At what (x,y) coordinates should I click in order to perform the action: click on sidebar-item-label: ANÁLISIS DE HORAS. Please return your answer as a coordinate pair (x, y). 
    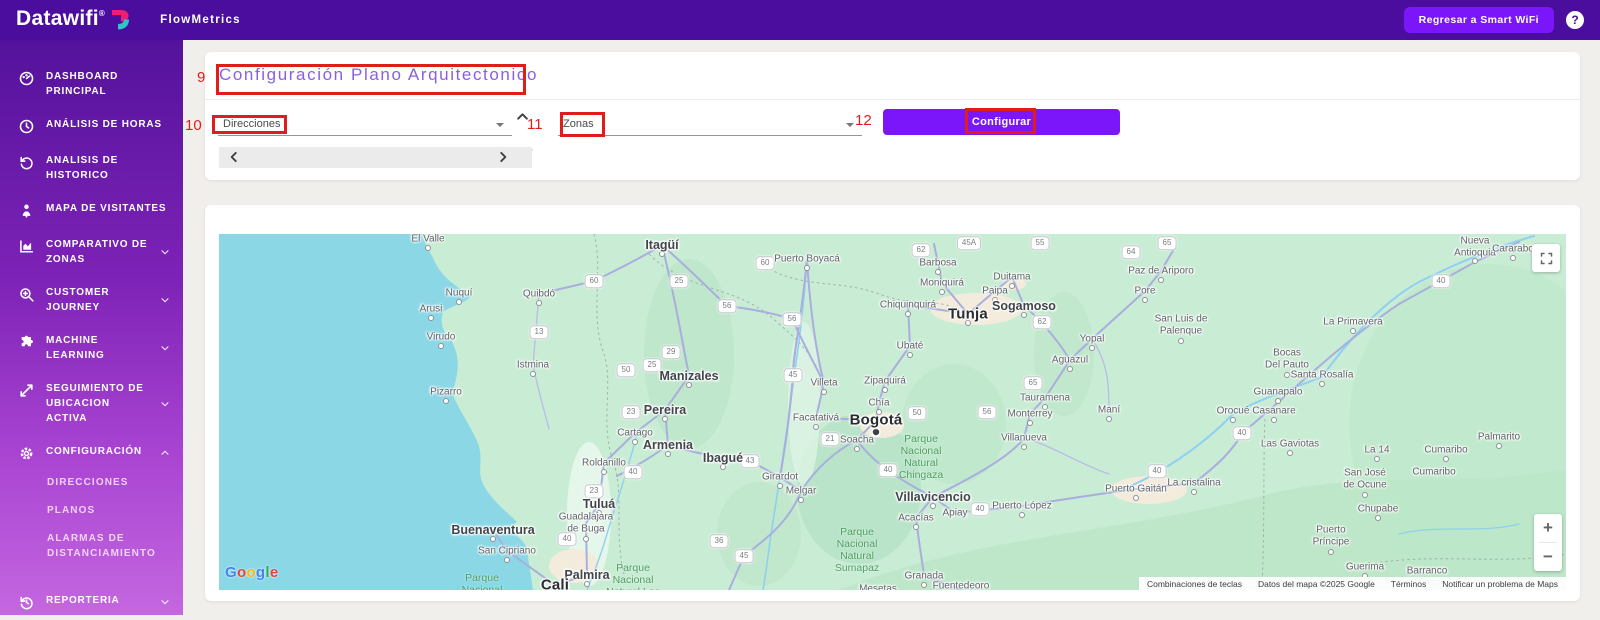
    Looking at the image, I should click on (104, 124).